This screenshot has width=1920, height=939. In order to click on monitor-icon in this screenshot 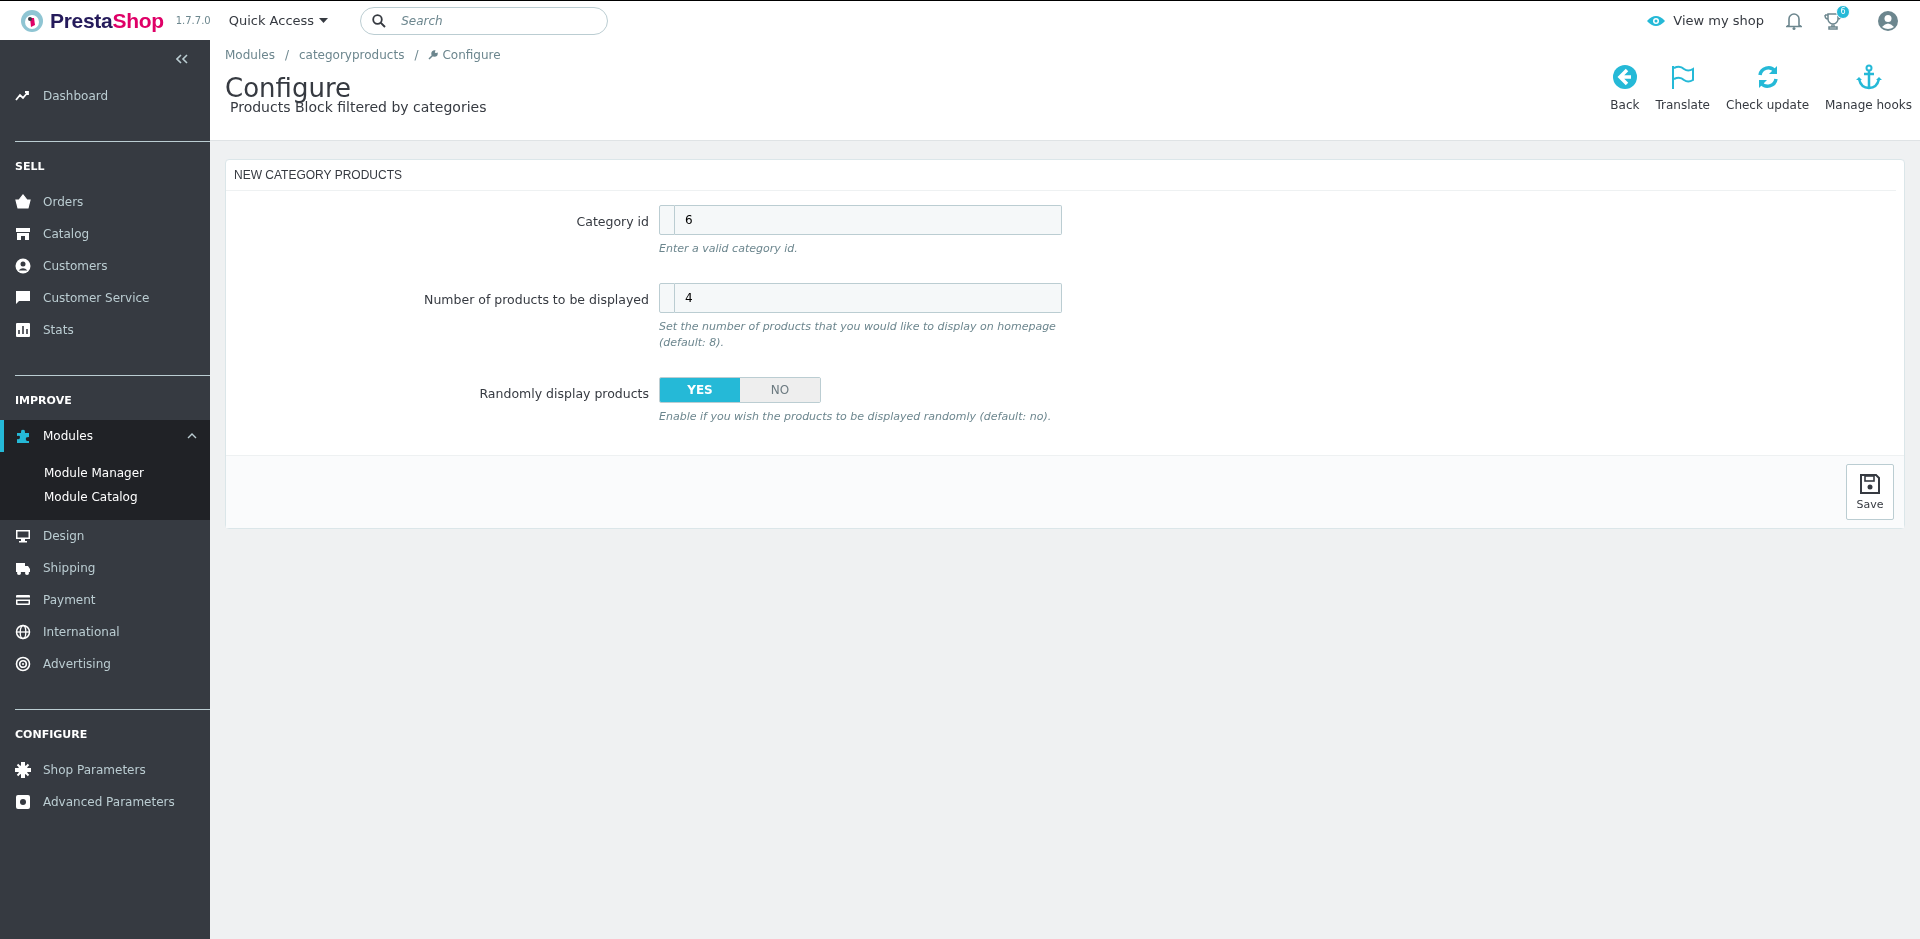, I will do `click(23, 536)`.